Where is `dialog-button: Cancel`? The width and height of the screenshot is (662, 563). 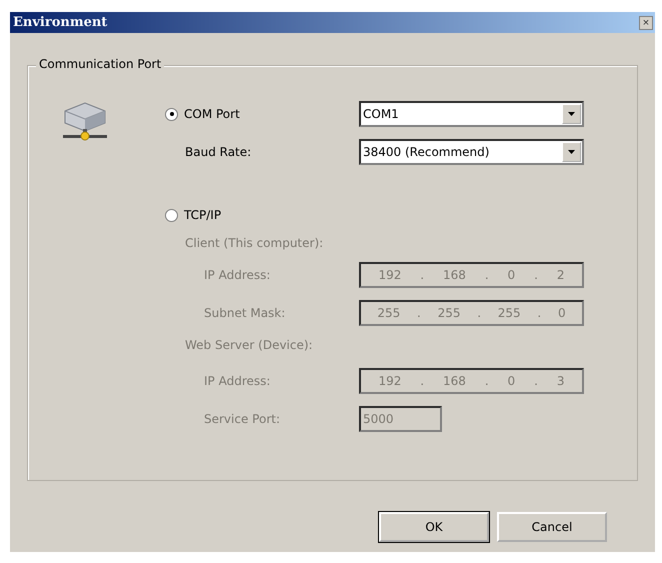
dialog-button: Cancel is located at coordinates (552, 527).